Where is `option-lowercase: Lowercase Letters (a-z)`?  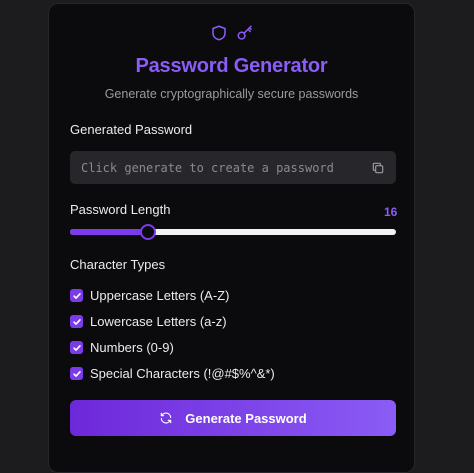 option-lowercase: Lowercase Letters (a-z) is located at coordinates (148, 321).